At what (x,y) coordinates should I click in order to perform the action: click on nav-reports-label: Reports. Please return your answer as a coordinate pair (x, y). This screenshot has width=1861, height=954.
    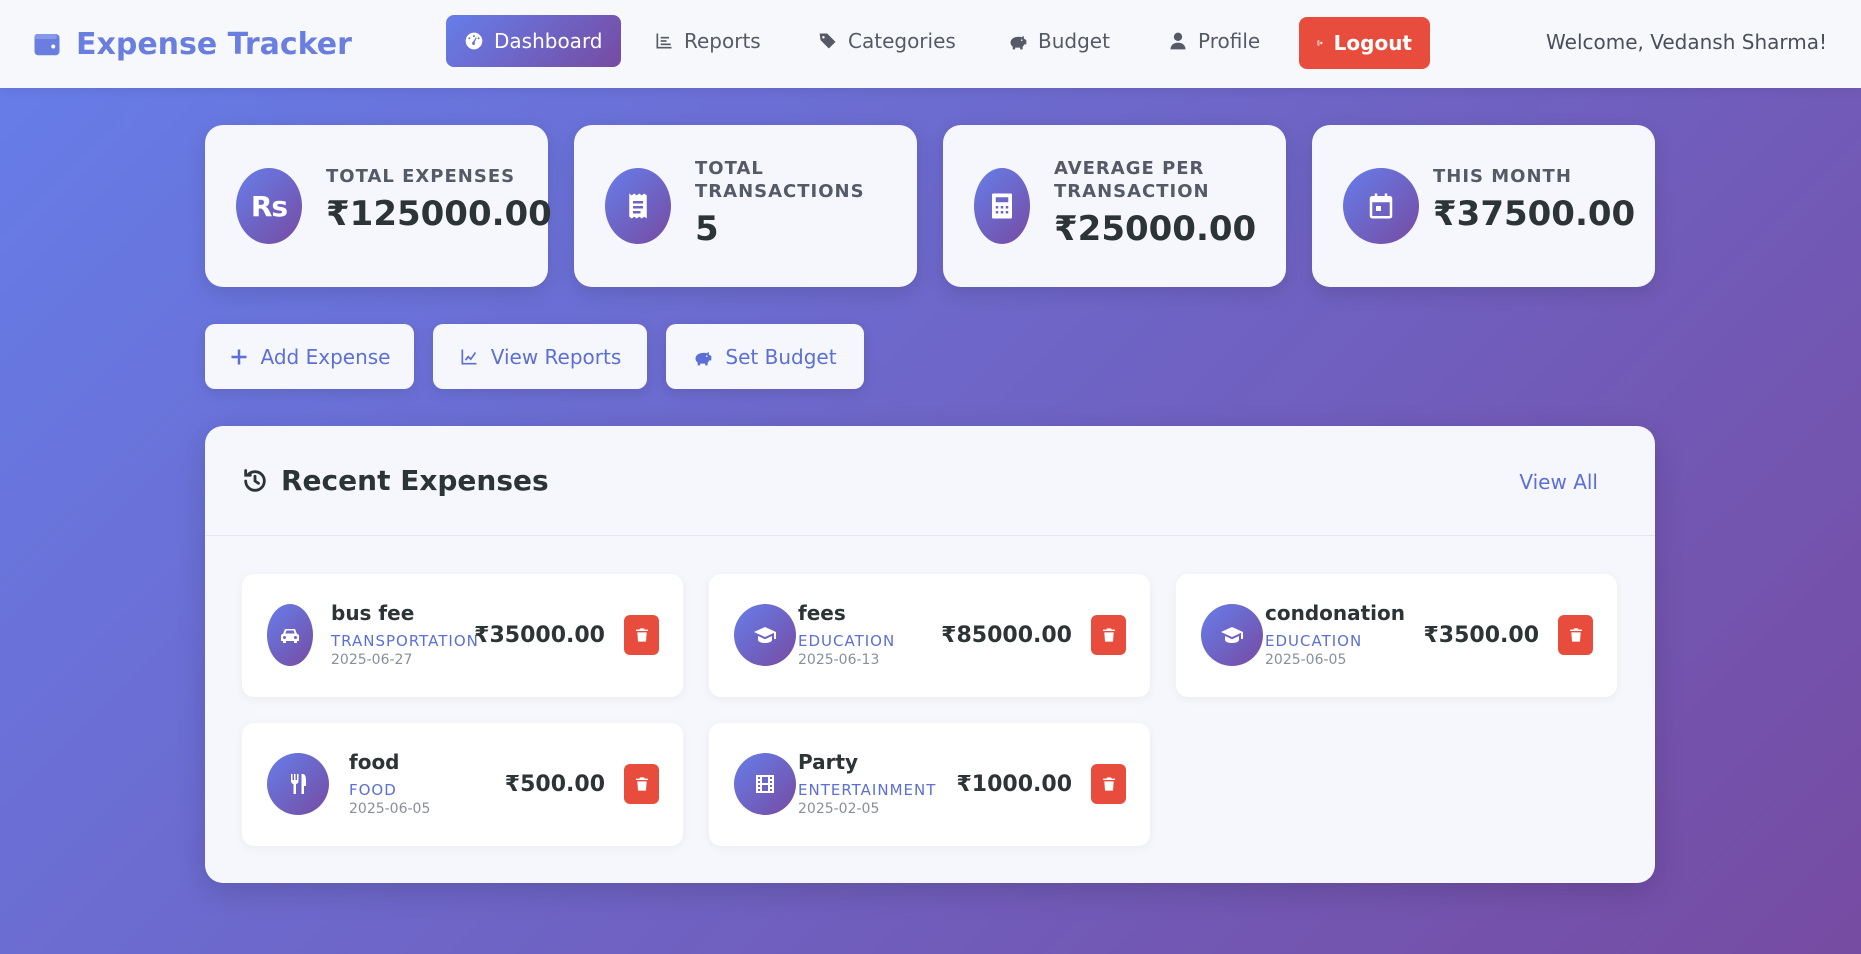
    Looking at the image, I should click on (722, 41).